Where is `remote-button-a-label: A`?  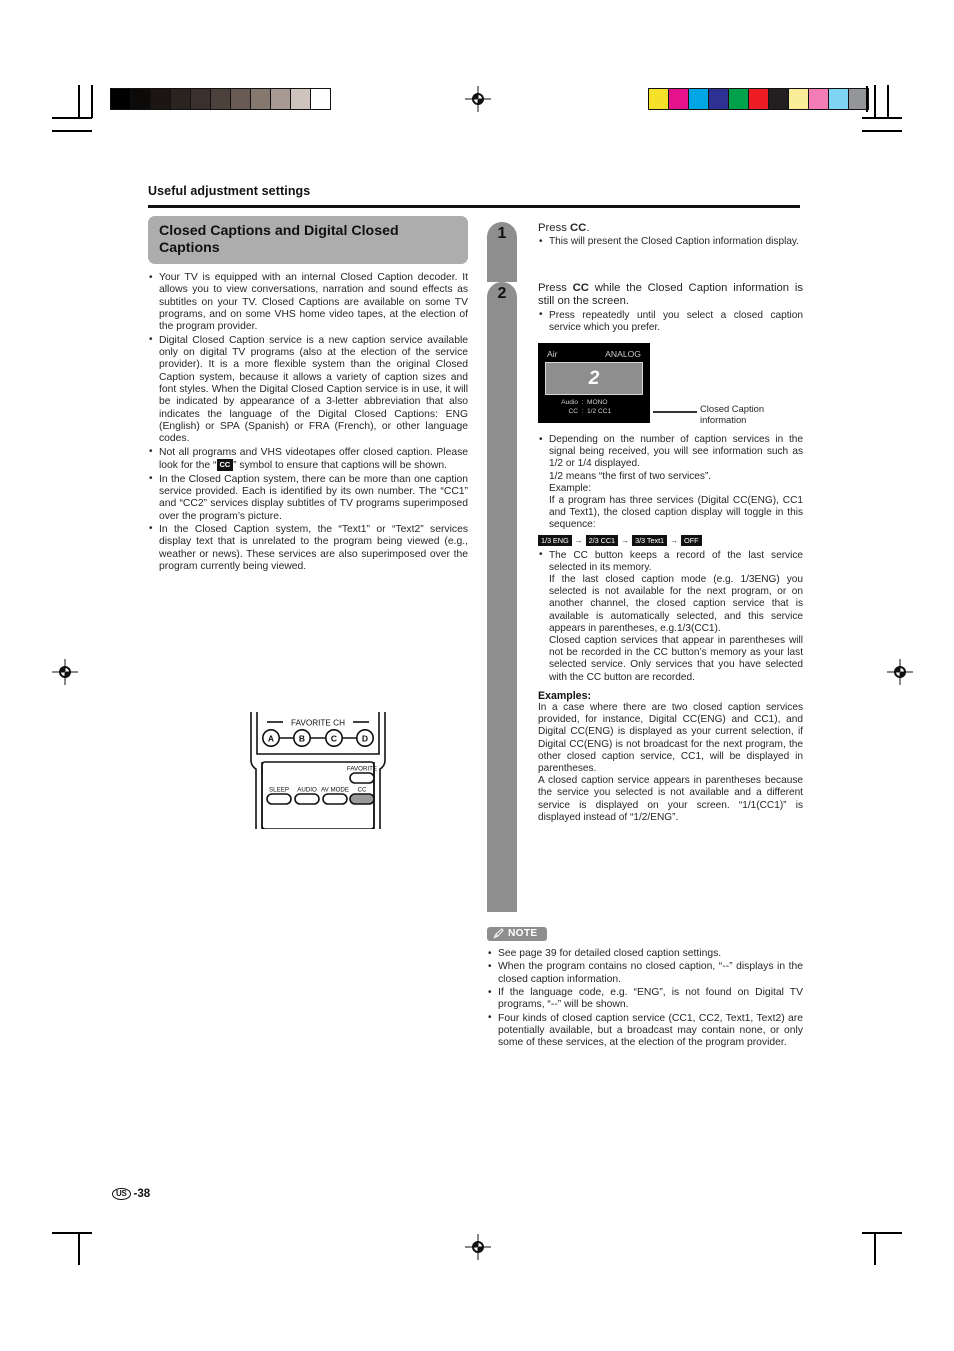 remote-button-a-label: A is located at coordinates (271, 738).